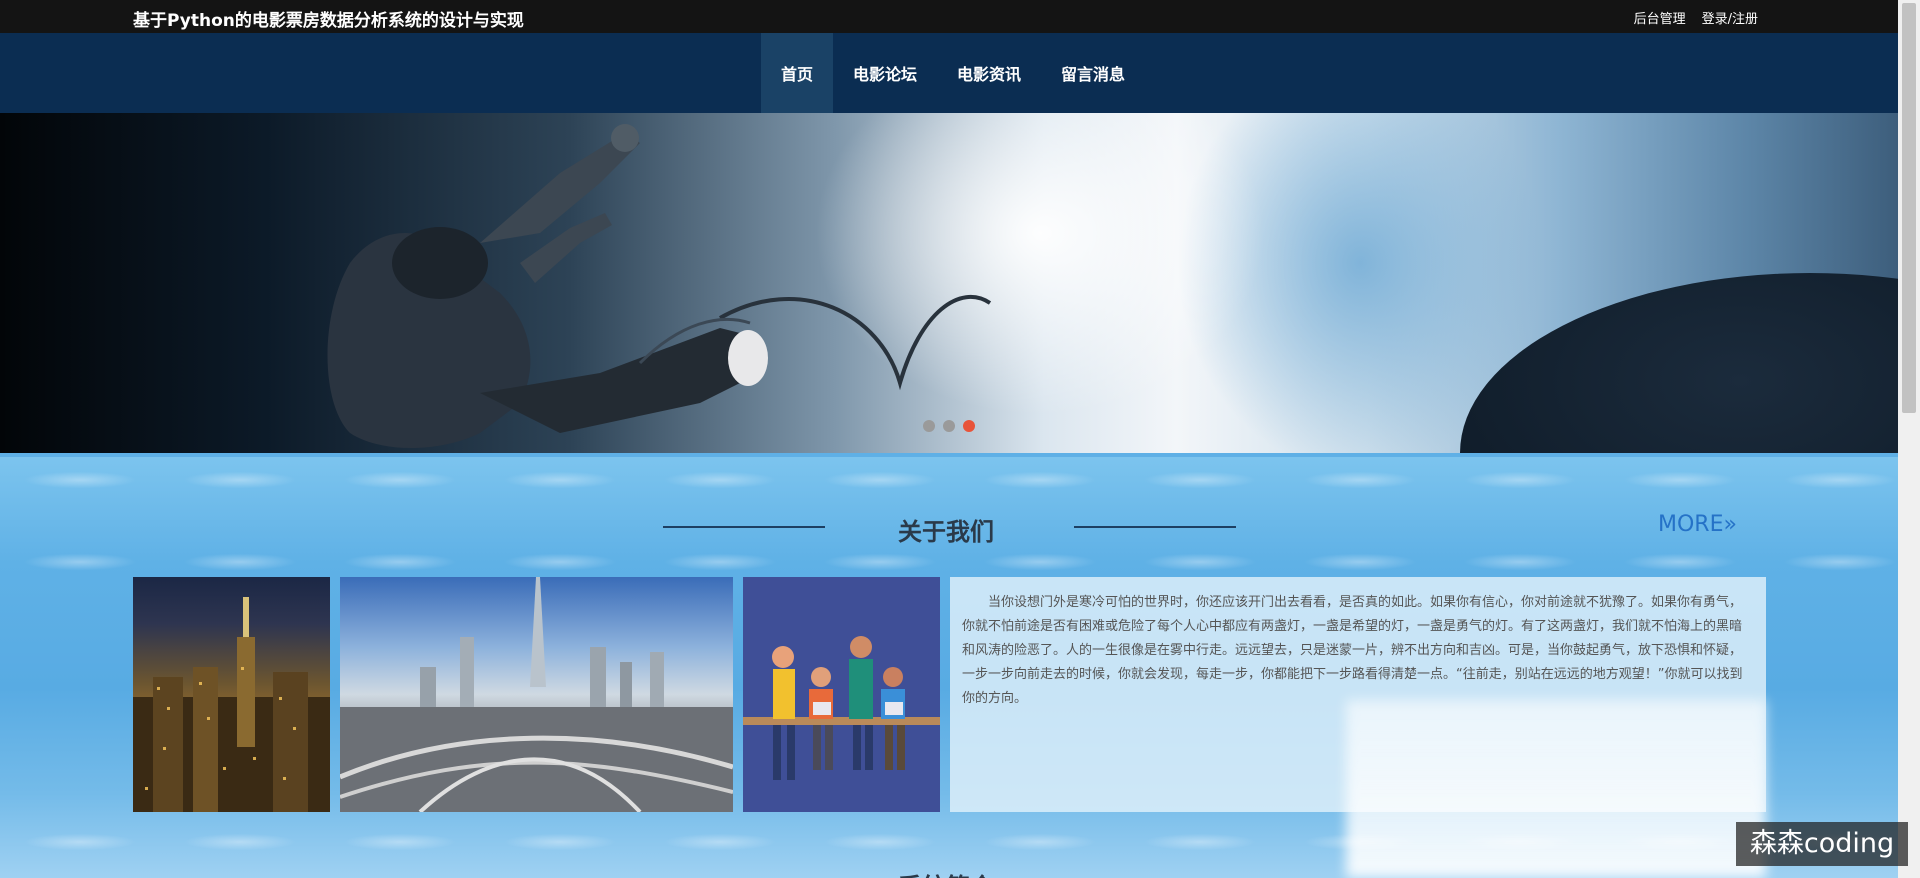  Describe the element at coordinates (659, 286) in the screenshot. I see `astronaut-illustration` at that location.